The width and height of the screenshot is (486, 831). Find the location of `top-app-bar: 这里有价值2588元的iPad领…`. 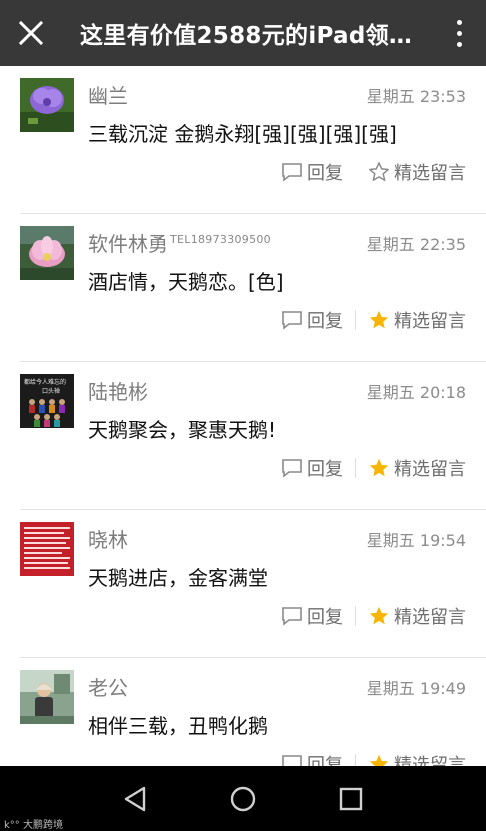

top-app-bar: 这里有价值2588元的iPad领… is located at coordinates (243, 33).